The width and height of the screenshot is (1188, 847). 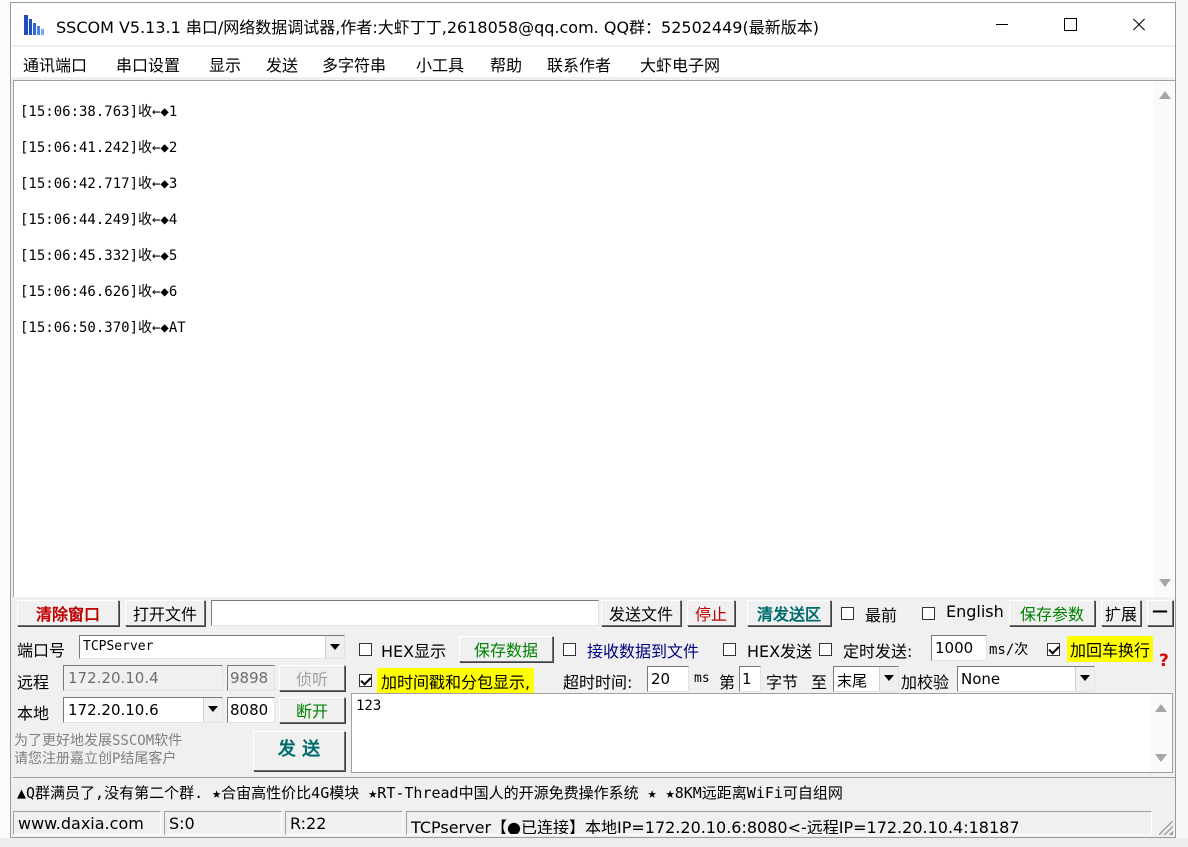 What do you see at coordinates (440, 64) in the screenshot?
I see `menu-tools: 小工具` at bounding box center [440, 64].